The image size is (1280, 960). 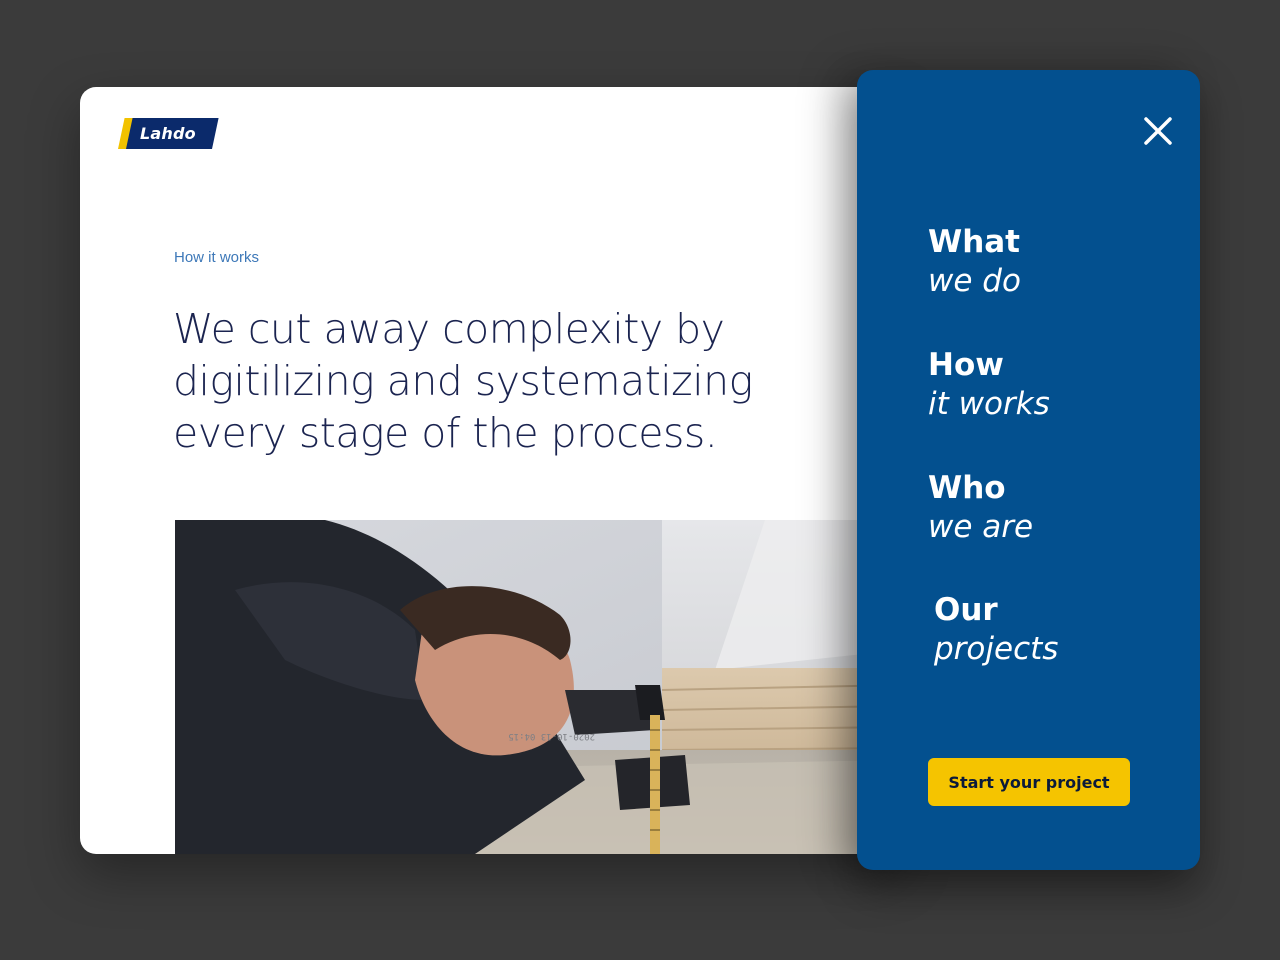 What do you see at coordinates (463, 381) in the screenshot?
I see `headline-line-2: digitilizing and systematizing` at bounding box center [463, 381].